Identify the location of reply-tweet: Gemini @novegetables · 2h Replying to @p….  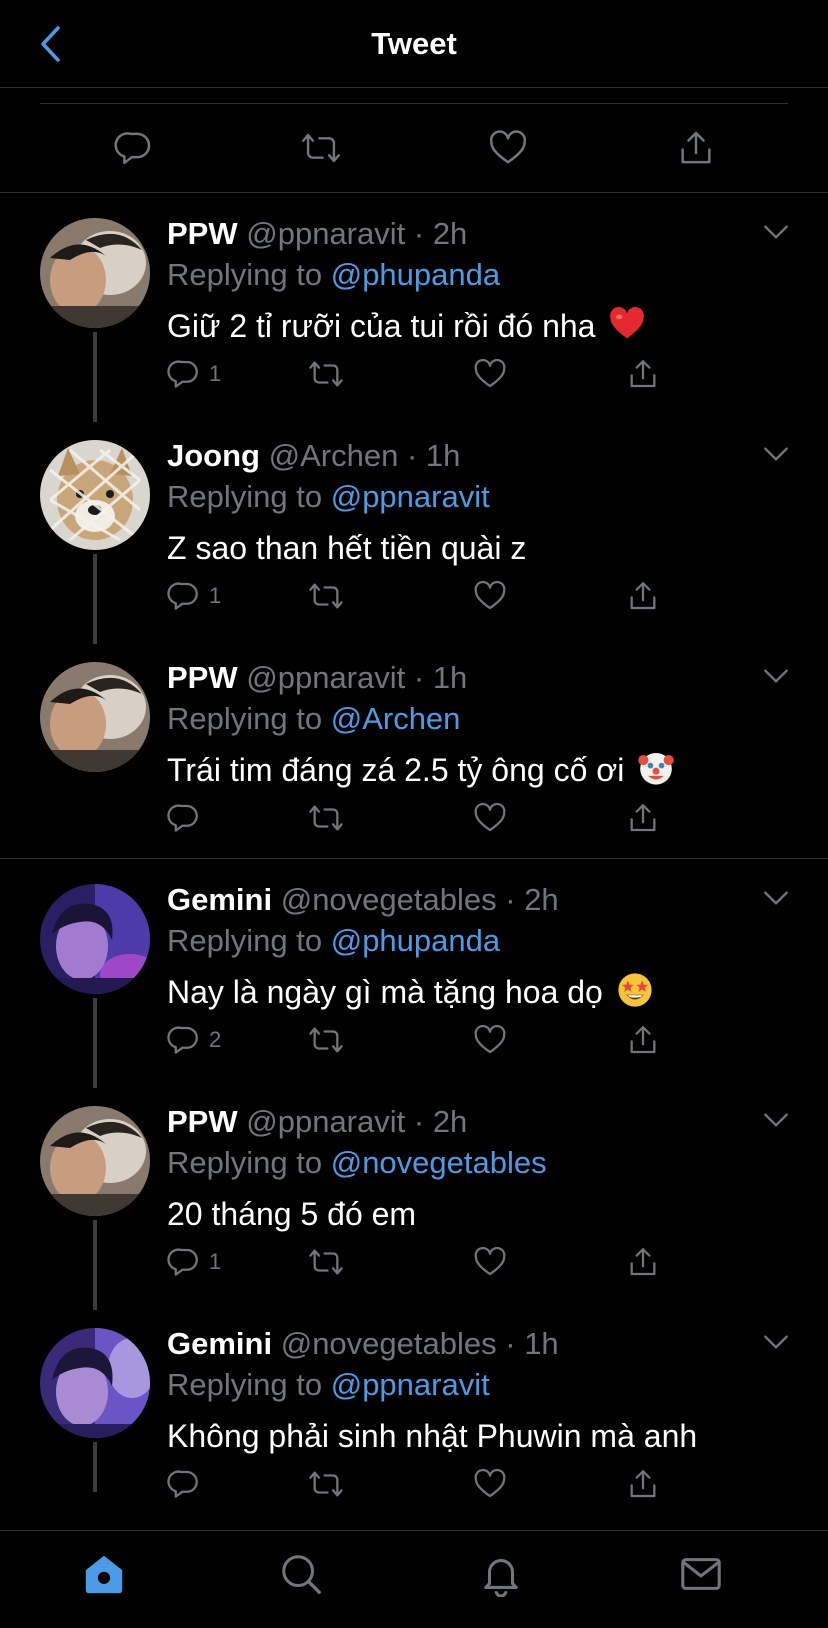
(414, 974).